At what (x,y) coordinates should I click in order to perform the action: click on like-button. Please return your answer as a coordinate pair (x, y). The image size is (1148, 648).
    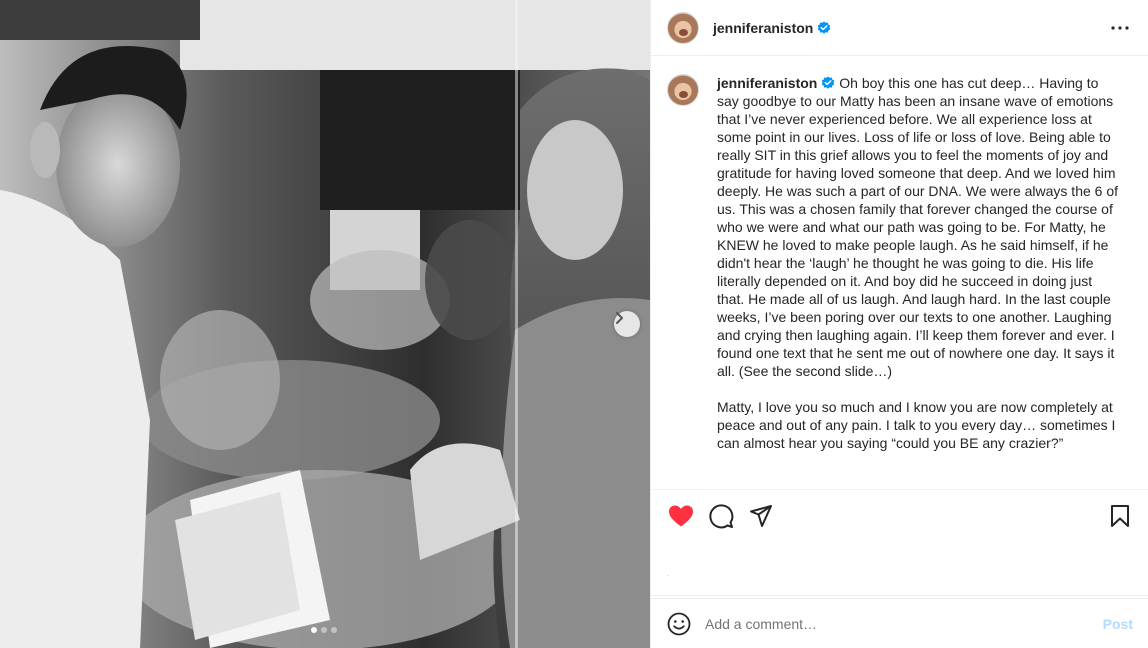
    Looking at the image, I should click on (681, 516).